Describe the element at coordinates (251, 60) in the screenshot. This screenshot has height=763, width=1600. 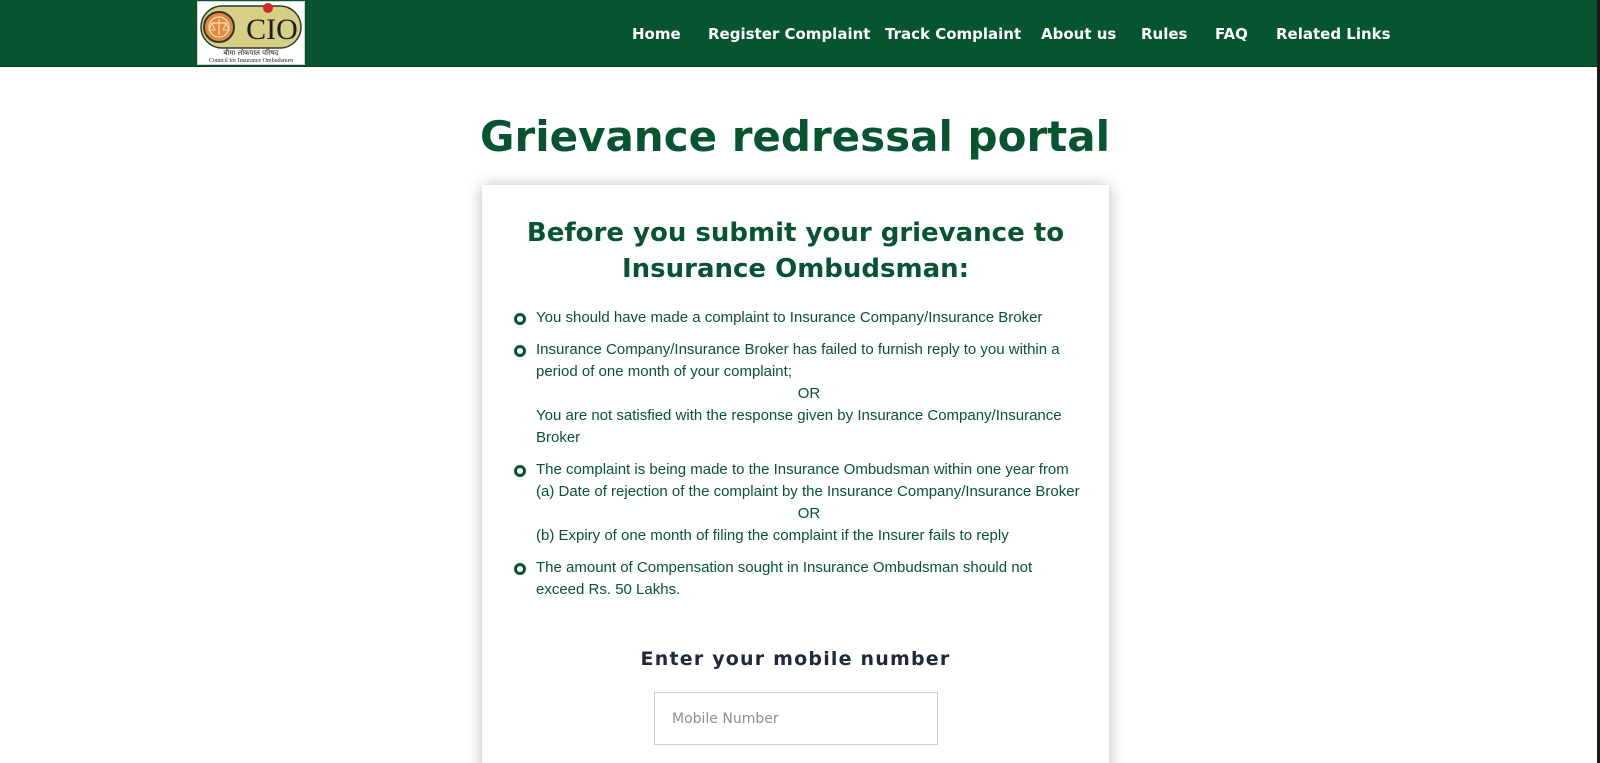
I see `svg-text:Council for Insurance Ombudsme: Council for Insurance Ombudsmen` at that location.